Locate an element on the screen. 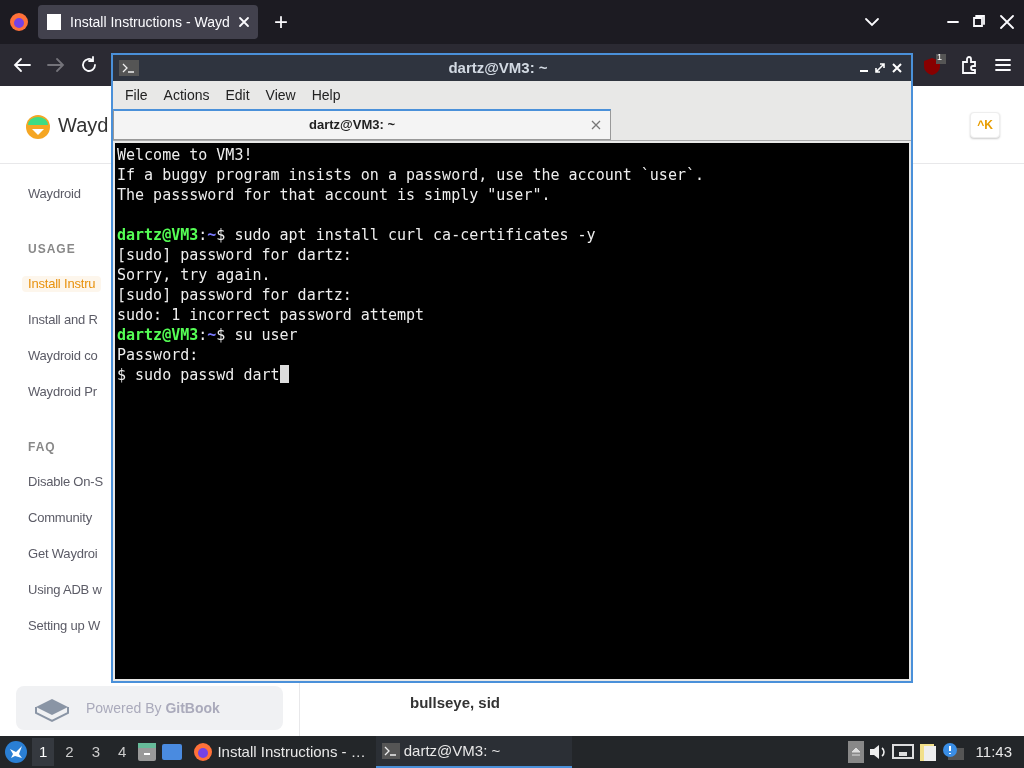  sidebar-item: Install and R is located at coordinates (63, 320).